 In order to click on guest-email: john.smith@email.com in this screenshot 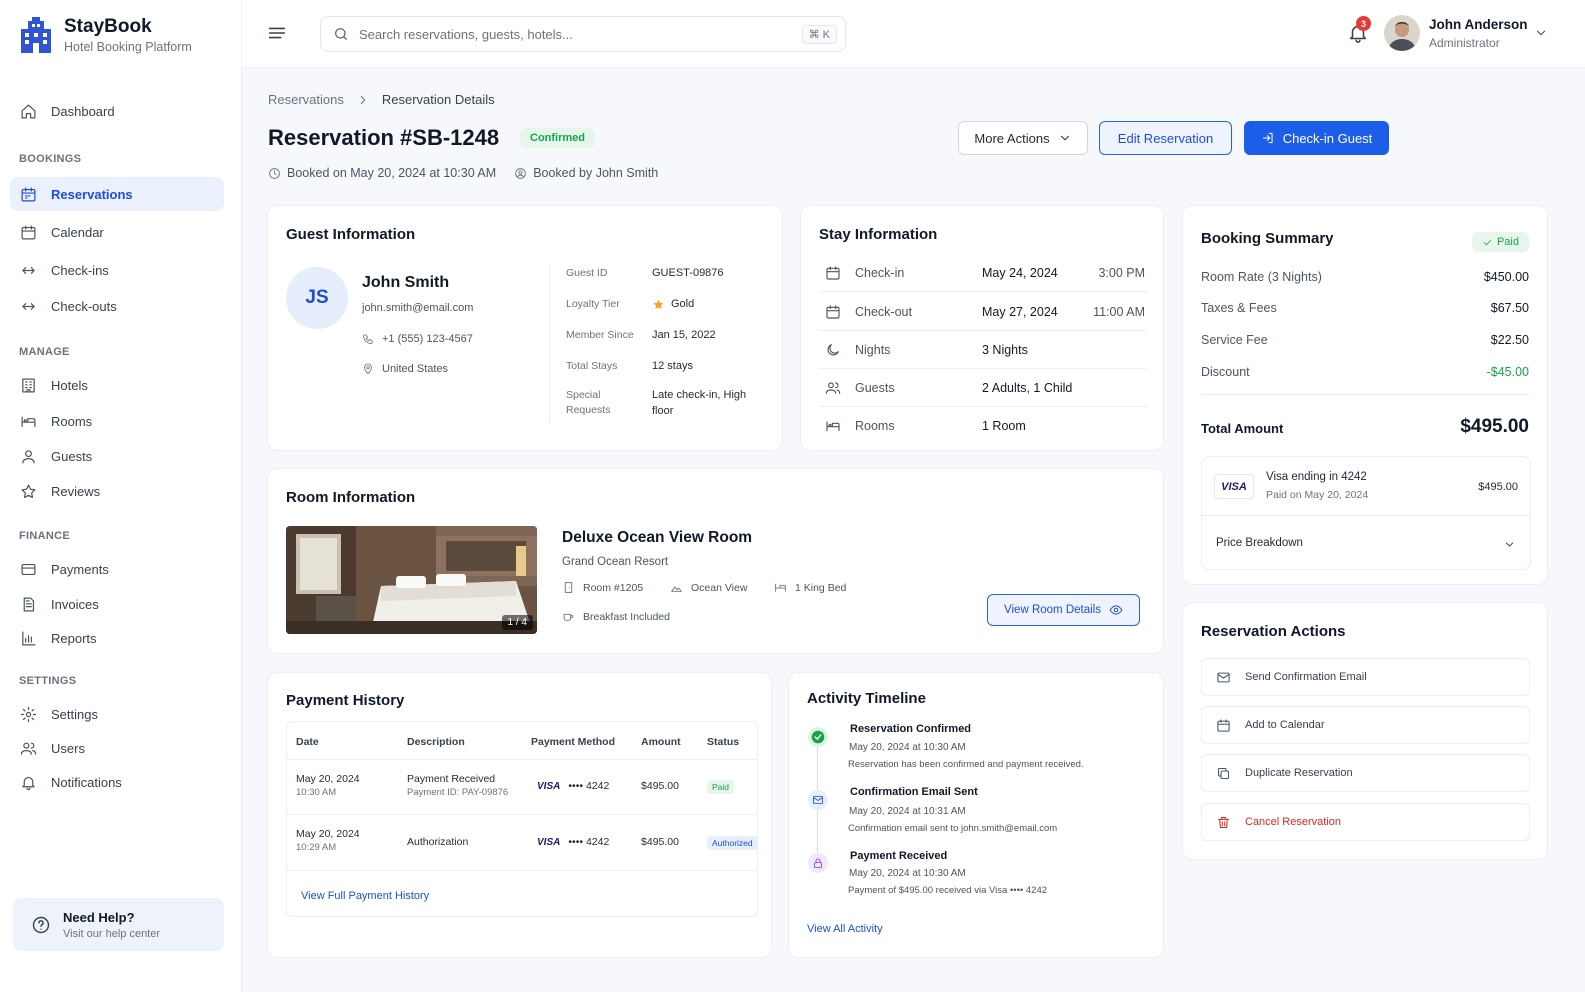, I will do `click(417, 308)`.